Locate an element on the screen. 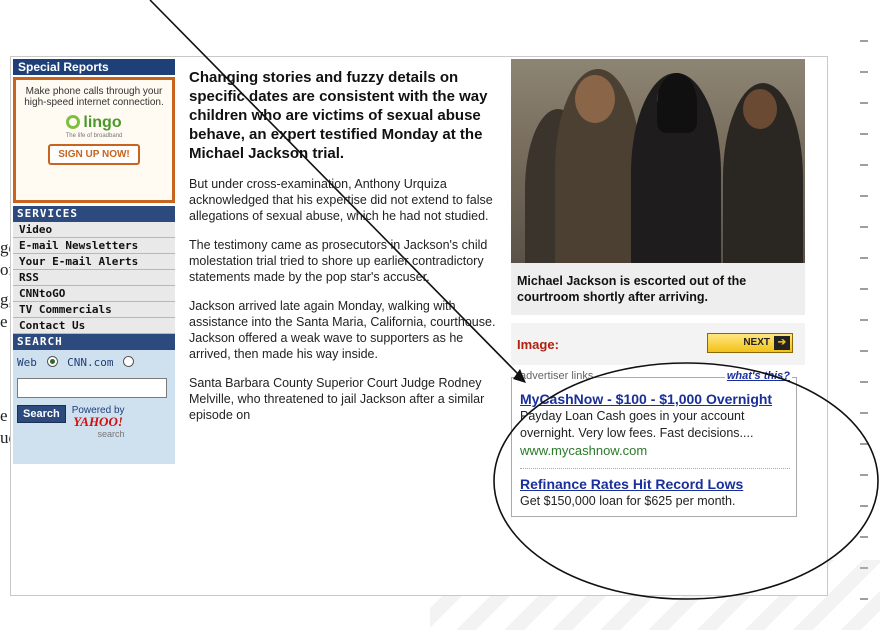 The height and width of the screenshot is (630, 880). bg-dotted-decoration is located at coordinates (864, 320).